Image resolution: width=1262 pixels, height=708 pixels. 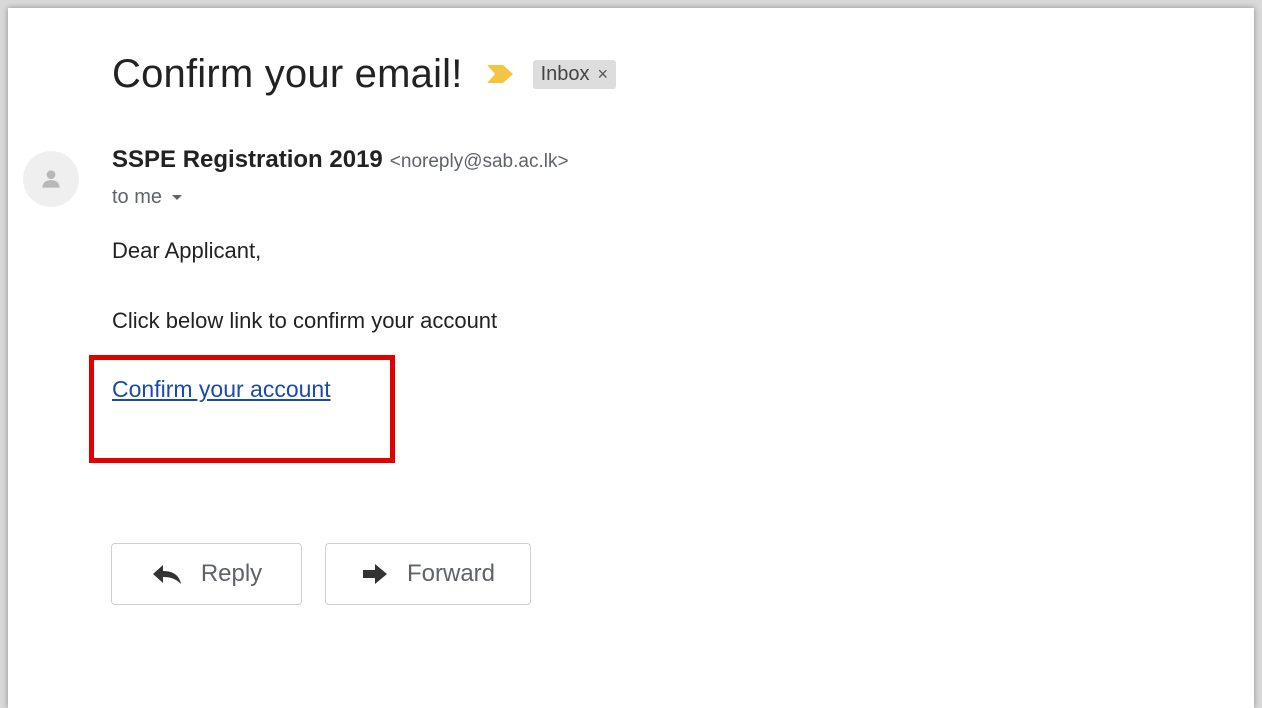 What do you see at coordinates (603, 74) in the screenshot?
I see `remove-label-icon: ×` at bounding box center [603, 74].